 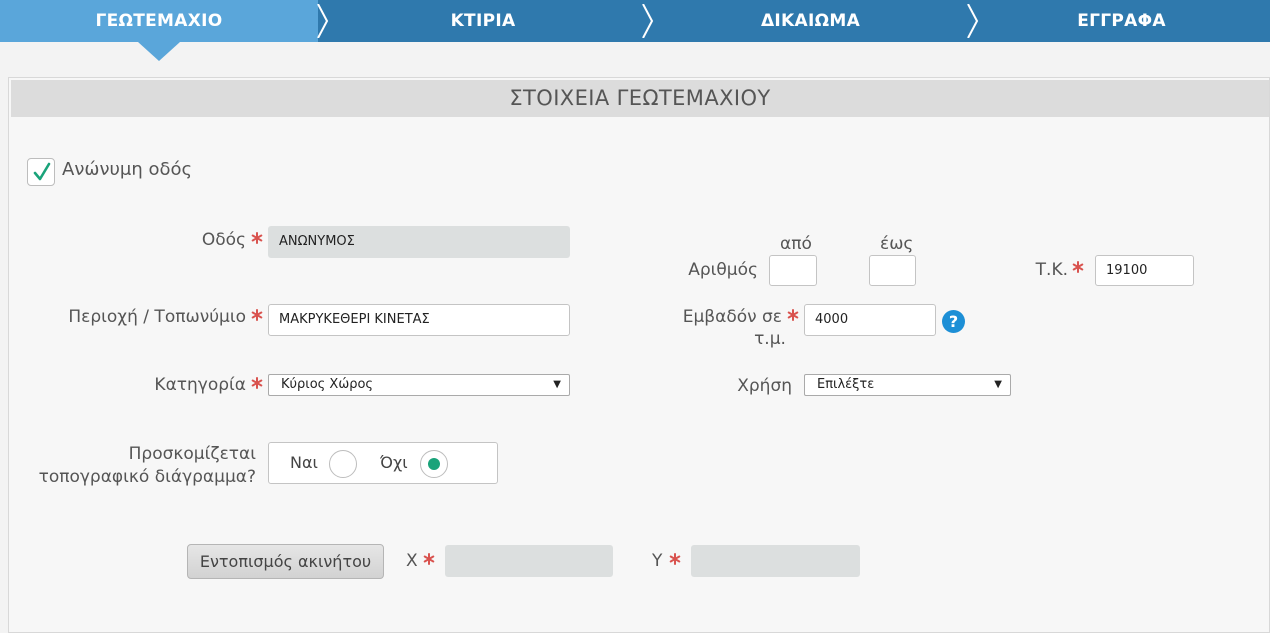 What do you see at coordinates (796, 244) in the screenshot?
I see `number-from-label: από` at bounding box center [796, 244].